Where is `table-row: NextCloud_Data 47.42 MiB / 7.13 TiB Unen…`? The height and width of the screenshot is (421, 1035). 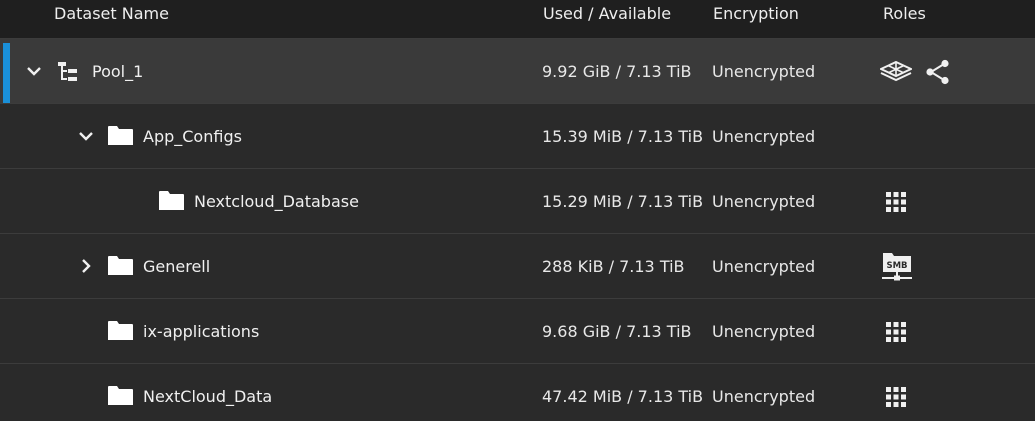 table-row: NextCloud_Data 47.42 MiB / 7.13 TiB Unen… is located at coordinates (517, 392).